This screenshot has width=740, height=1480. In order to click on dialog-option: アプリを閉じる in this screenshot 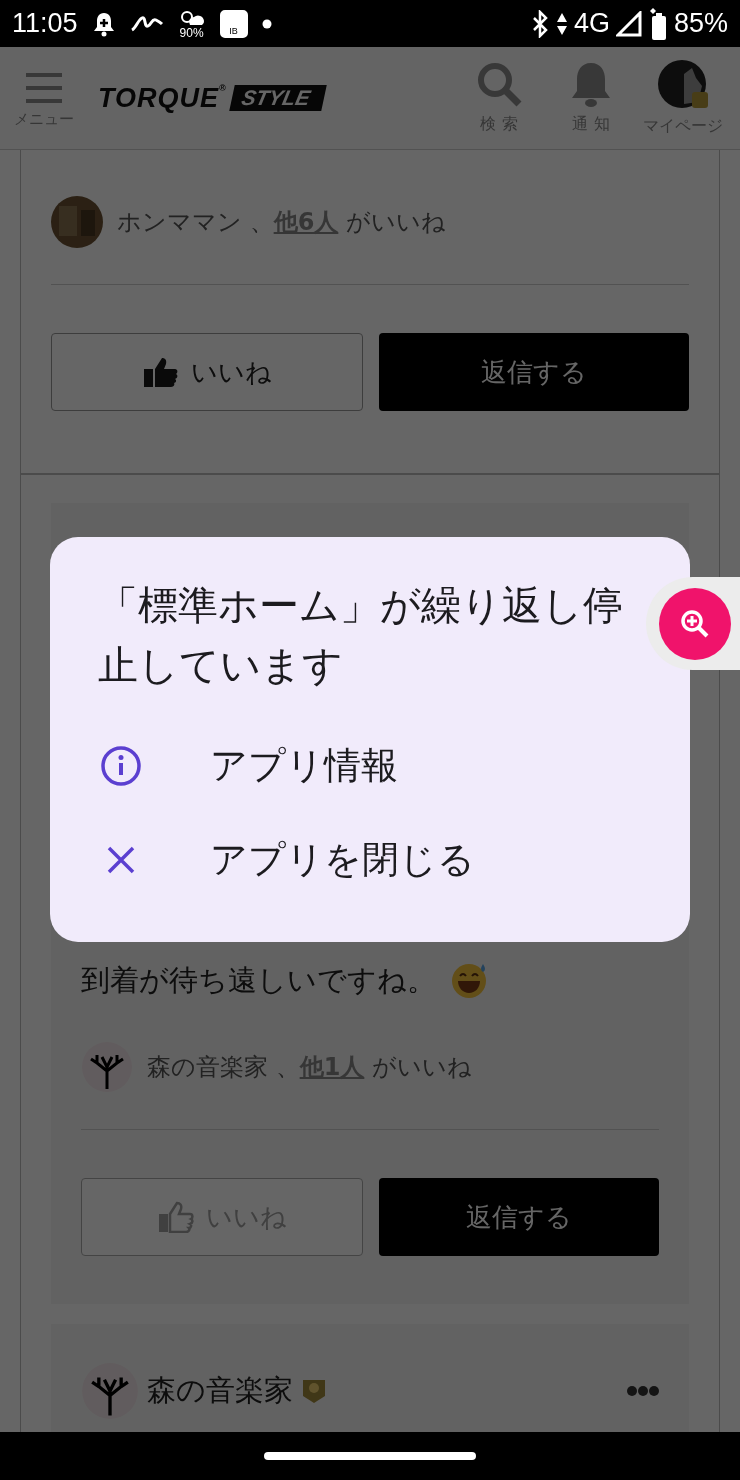, I will do `click(364, 860)`.